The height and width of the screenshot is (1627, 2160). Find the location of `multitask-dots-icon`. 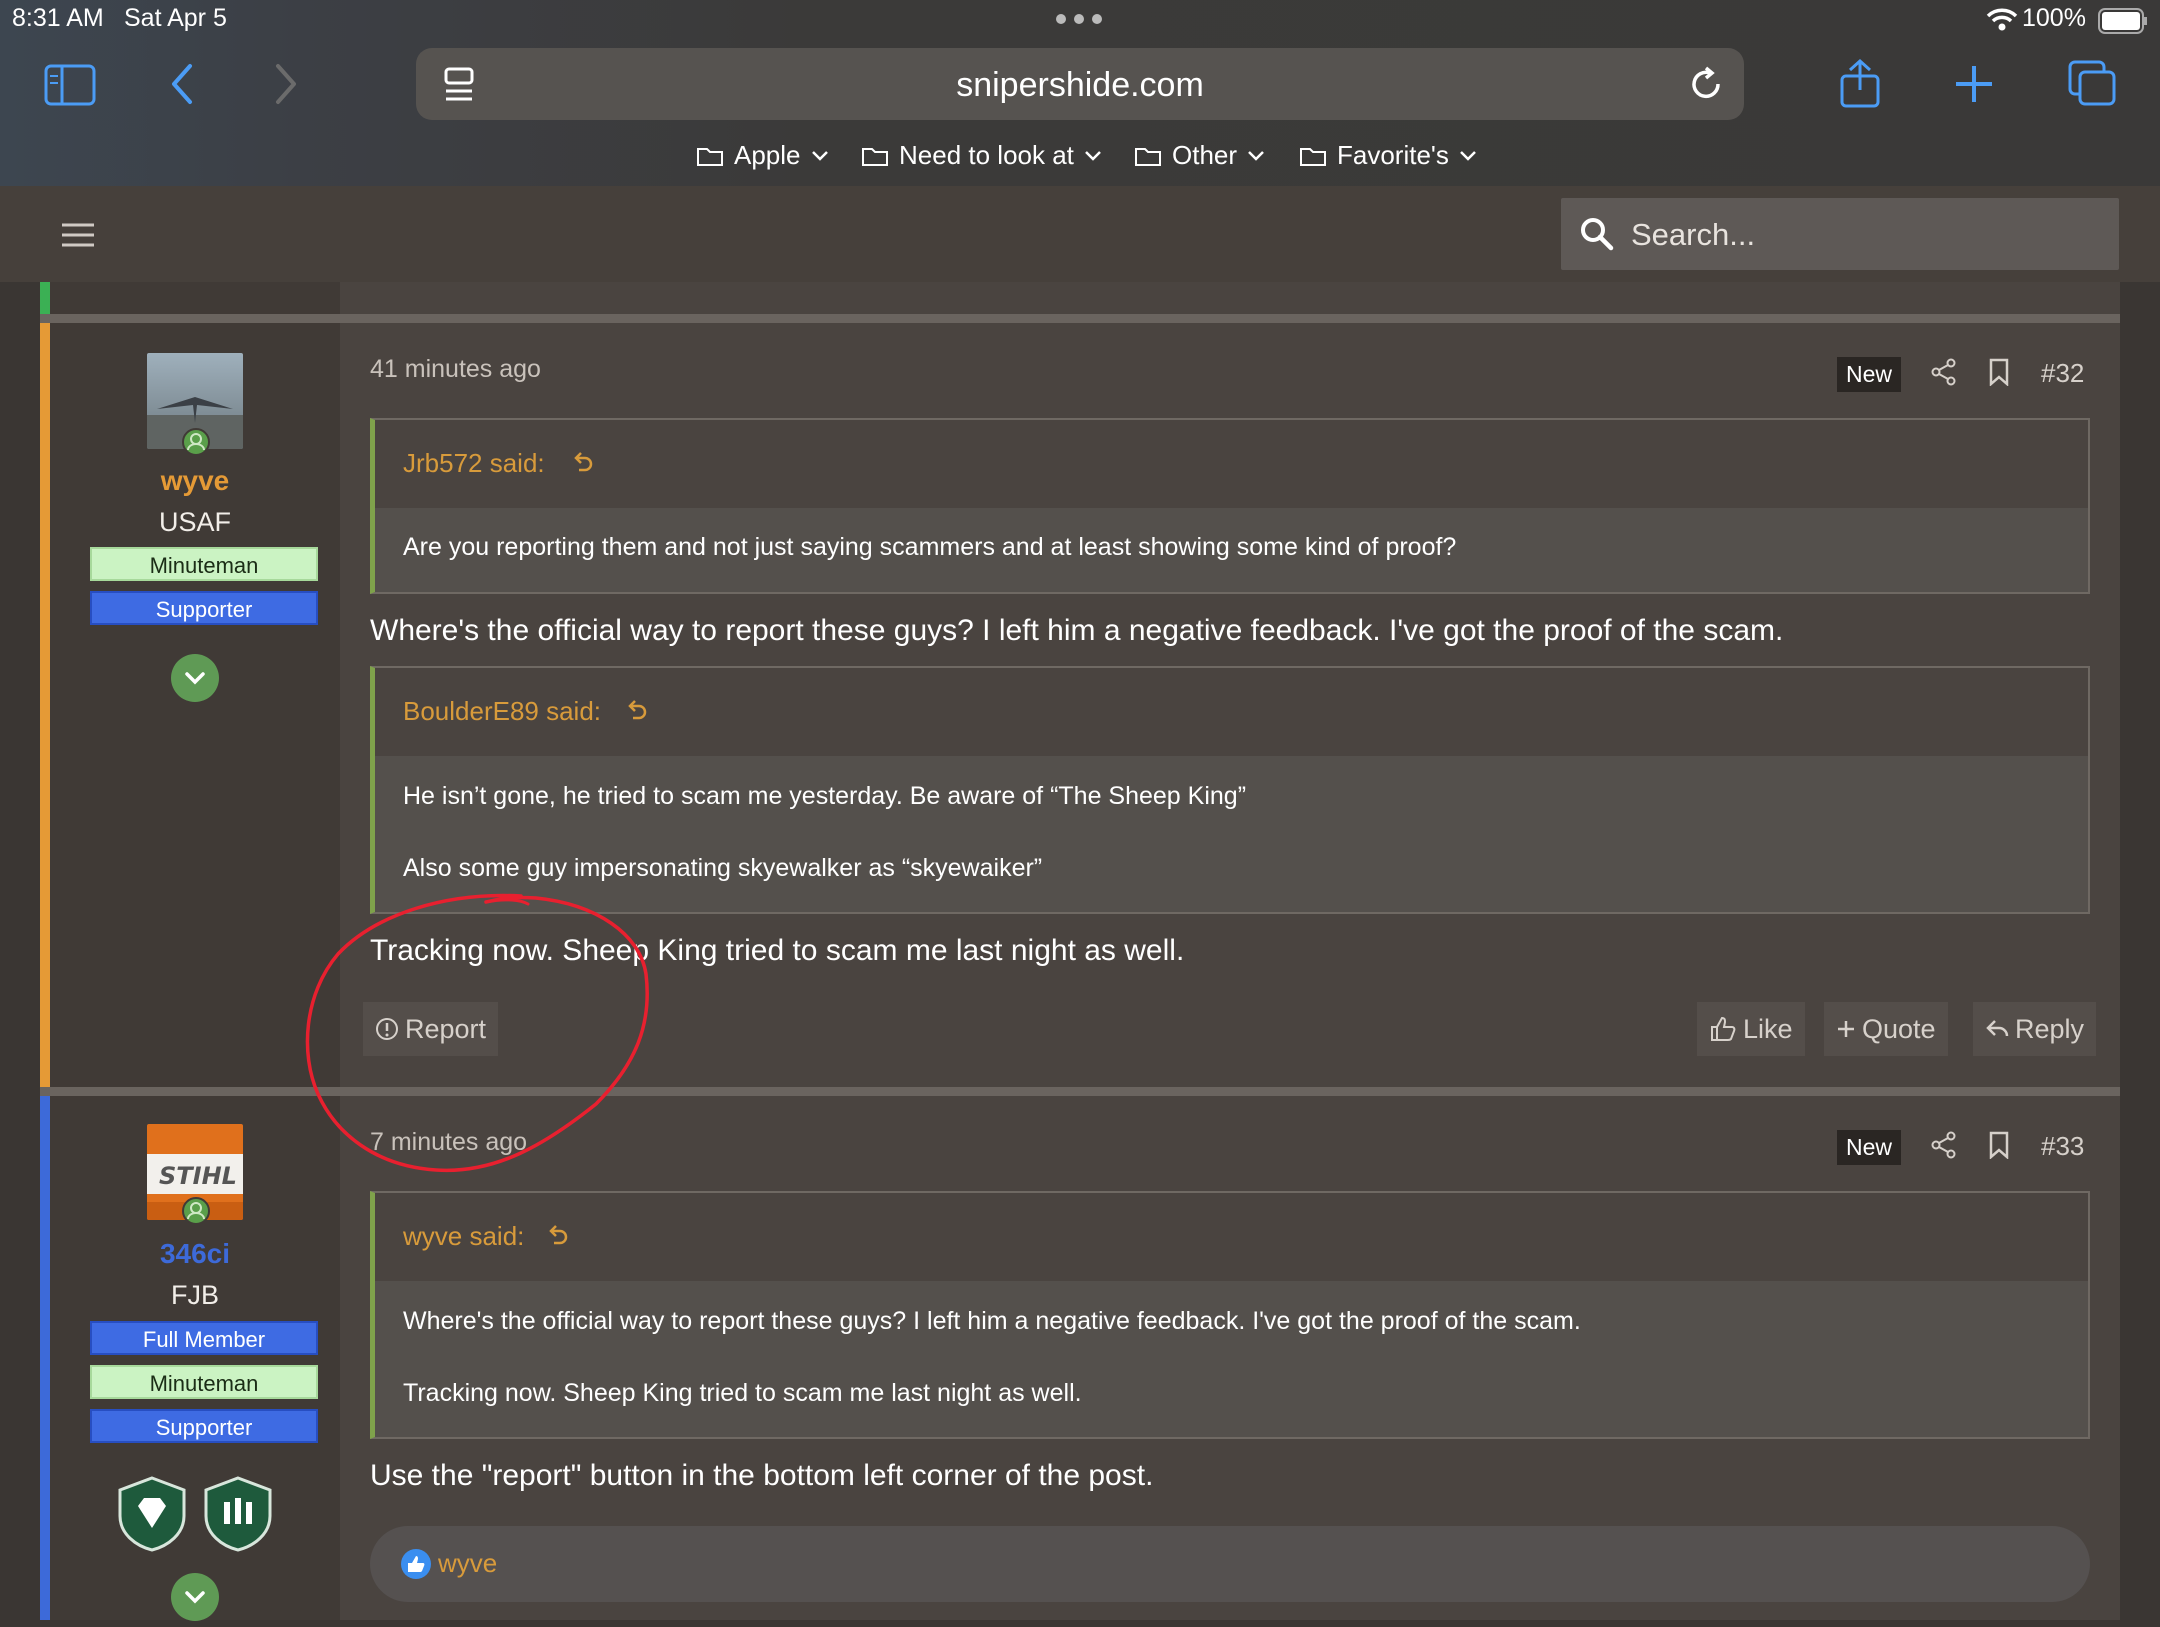

multitask-dots-icon is located at coordinates (1079, 21).